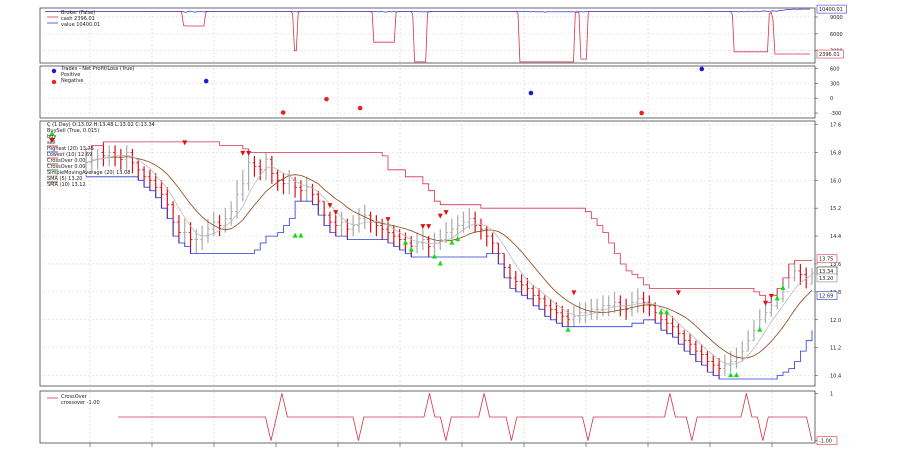 This screenshot has width=900, height=473. Describe the element at coordinates (835, 237) in the screenshot. I see `y-tick-label: 14.4` at that location.